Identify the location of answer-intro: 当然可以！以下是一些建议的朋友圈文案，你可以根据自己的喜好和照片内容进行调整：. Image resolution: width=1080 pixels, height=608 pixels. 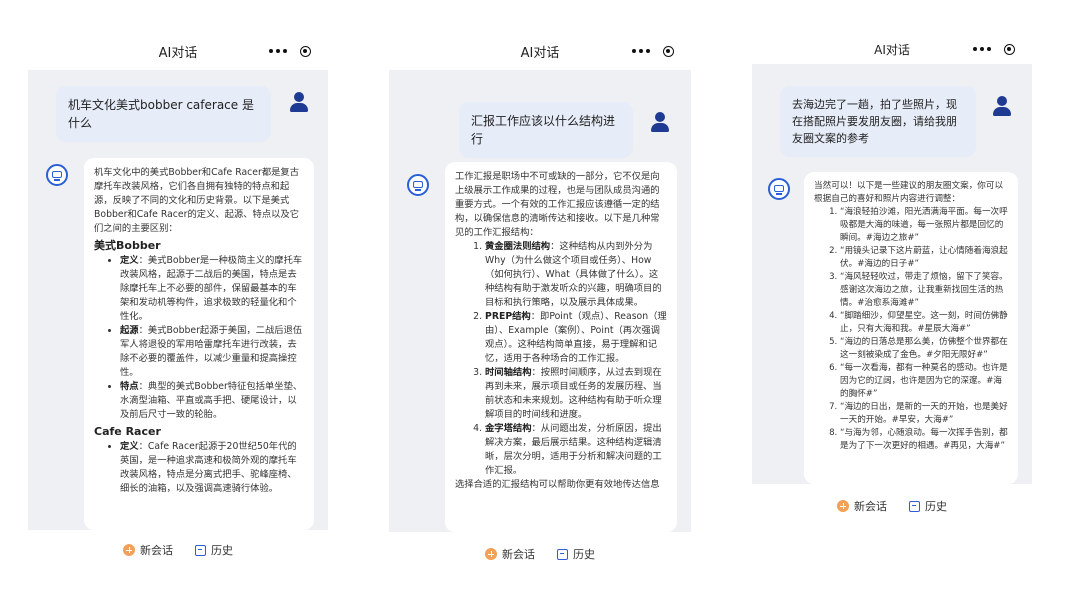
(909, 192).